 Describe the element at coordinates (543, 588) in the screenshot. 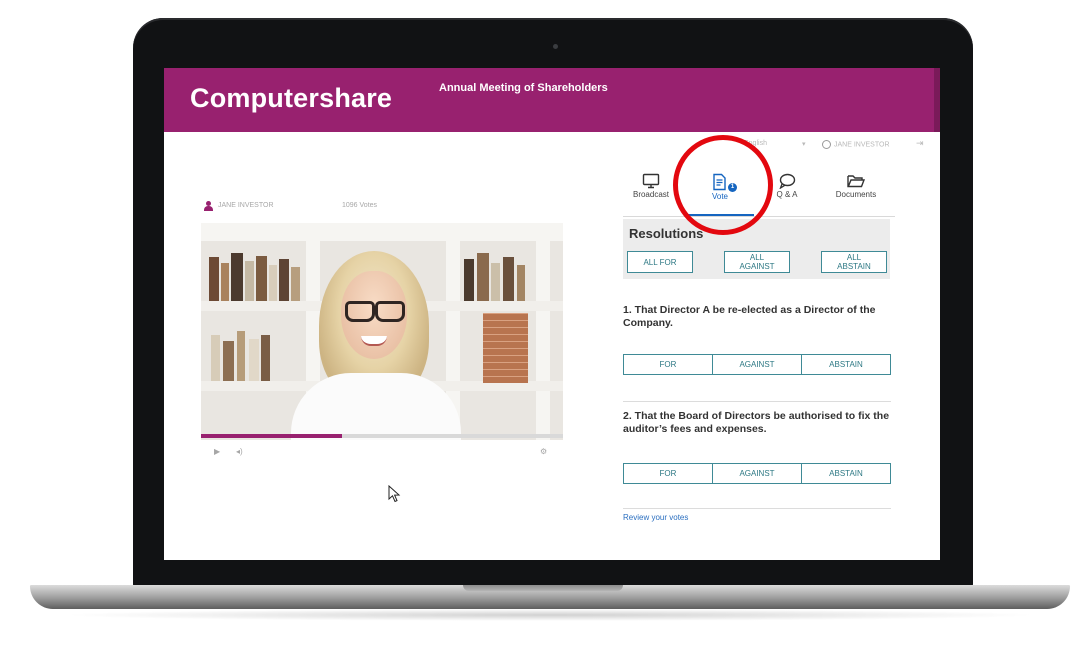

I see `laptop-notch` at that location.